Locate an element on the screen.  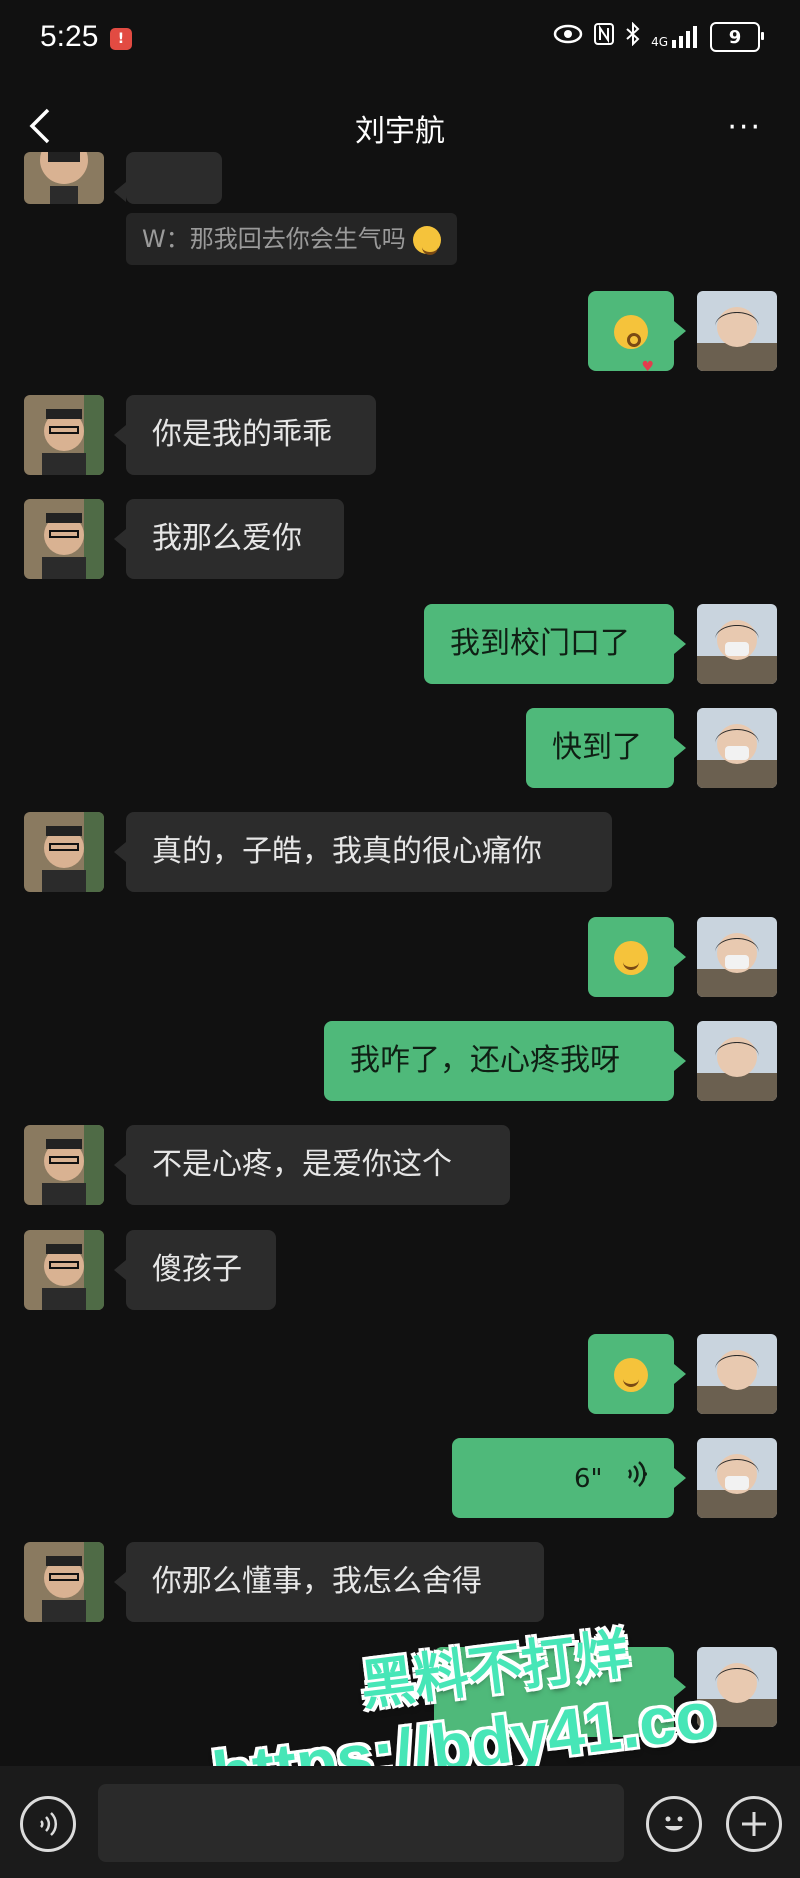
message-bubble: 傻孩子 is located at coordinates (195, 1270).